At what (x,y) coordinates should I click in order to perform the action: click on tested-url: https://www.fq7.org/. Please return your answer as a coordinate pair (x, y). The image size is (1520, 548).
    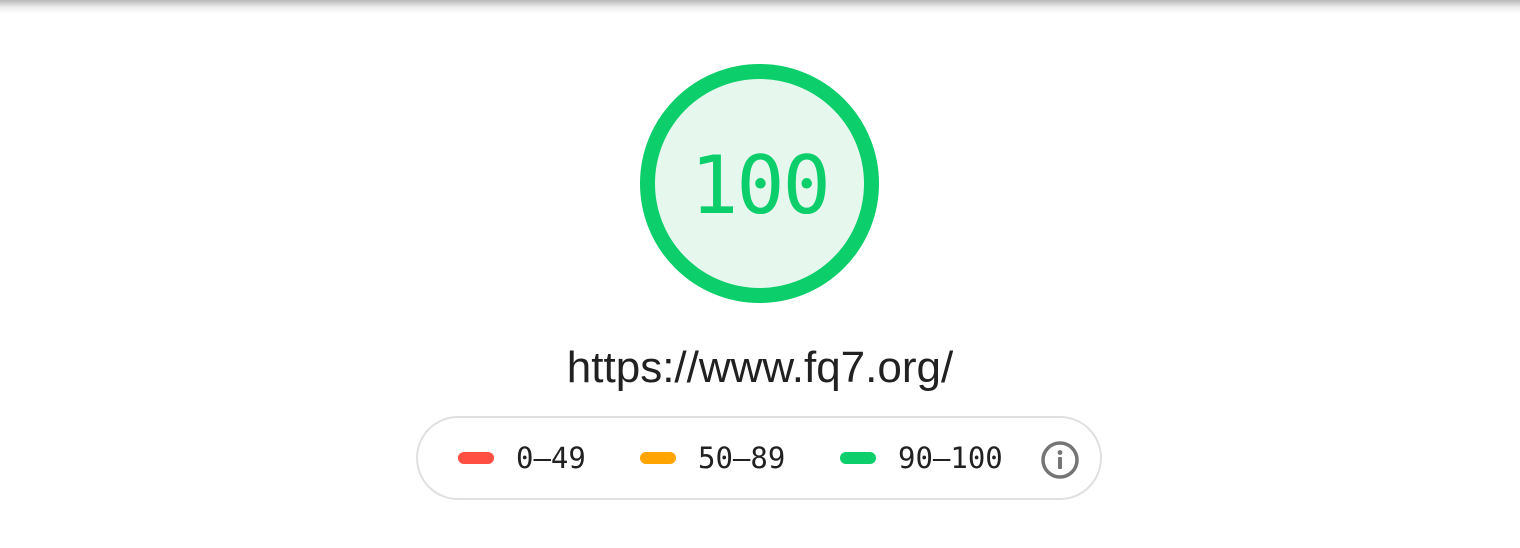
    Looking at the image, I should click on (760, 367).